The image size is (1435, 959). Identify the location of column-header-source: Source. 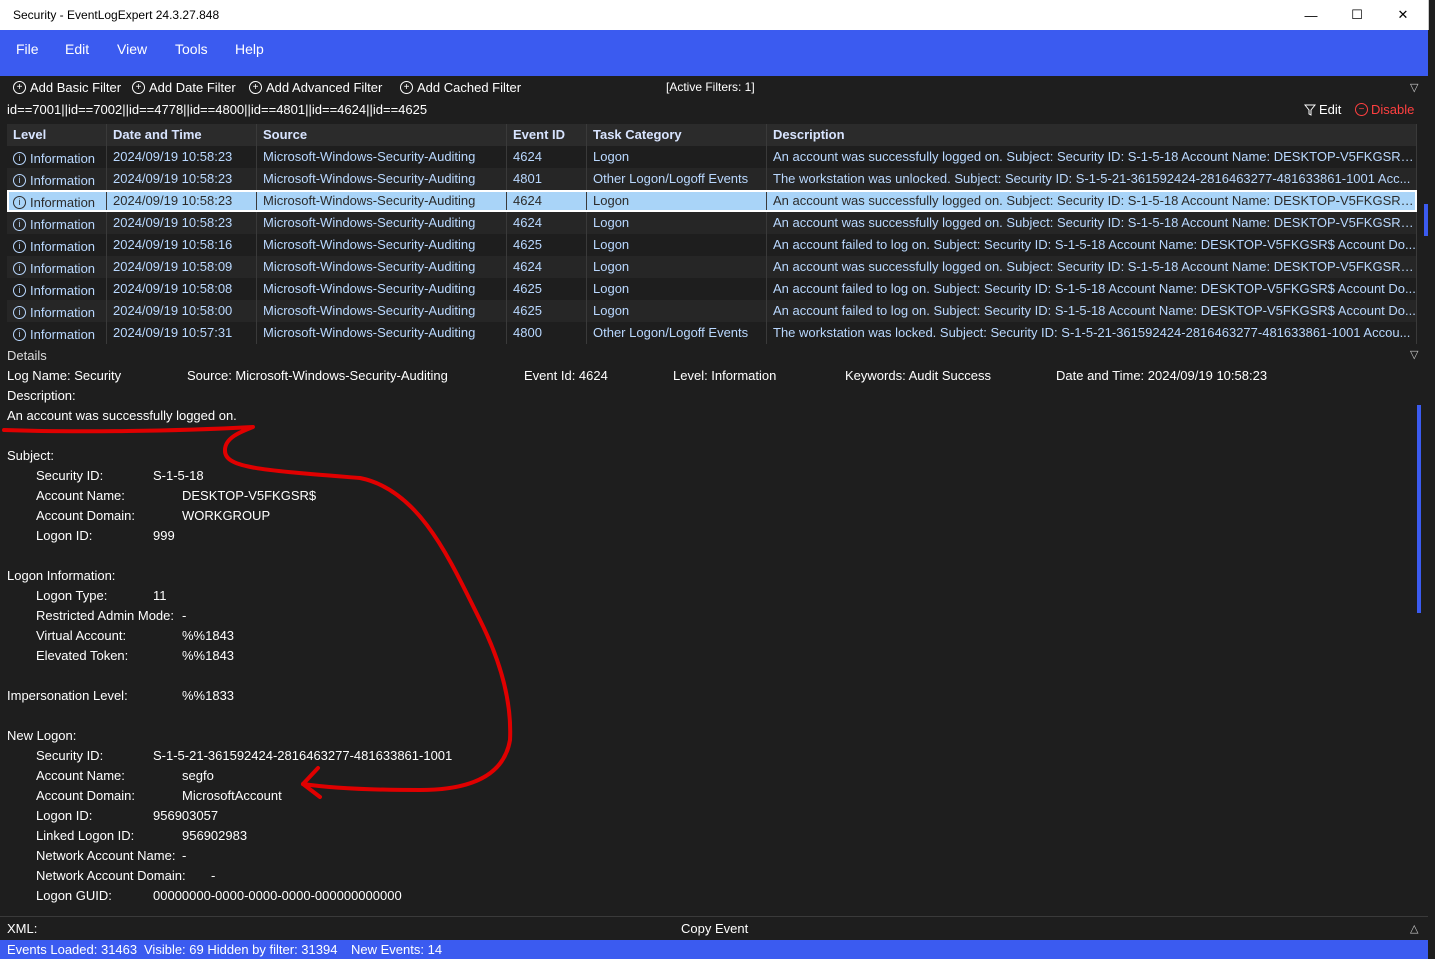
(382, 135).